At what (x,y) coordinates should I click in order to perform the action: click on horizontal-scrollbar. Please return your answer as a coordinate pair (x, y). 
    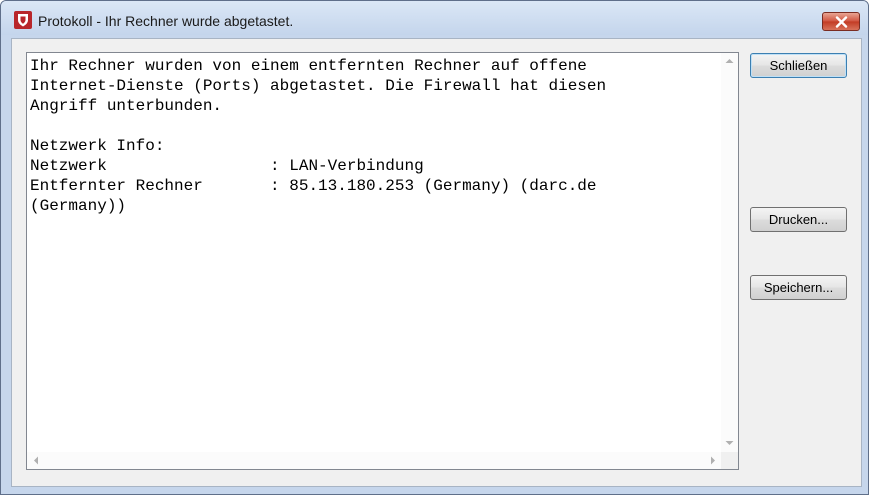
    Looking at the image, I should click on (374, 460).